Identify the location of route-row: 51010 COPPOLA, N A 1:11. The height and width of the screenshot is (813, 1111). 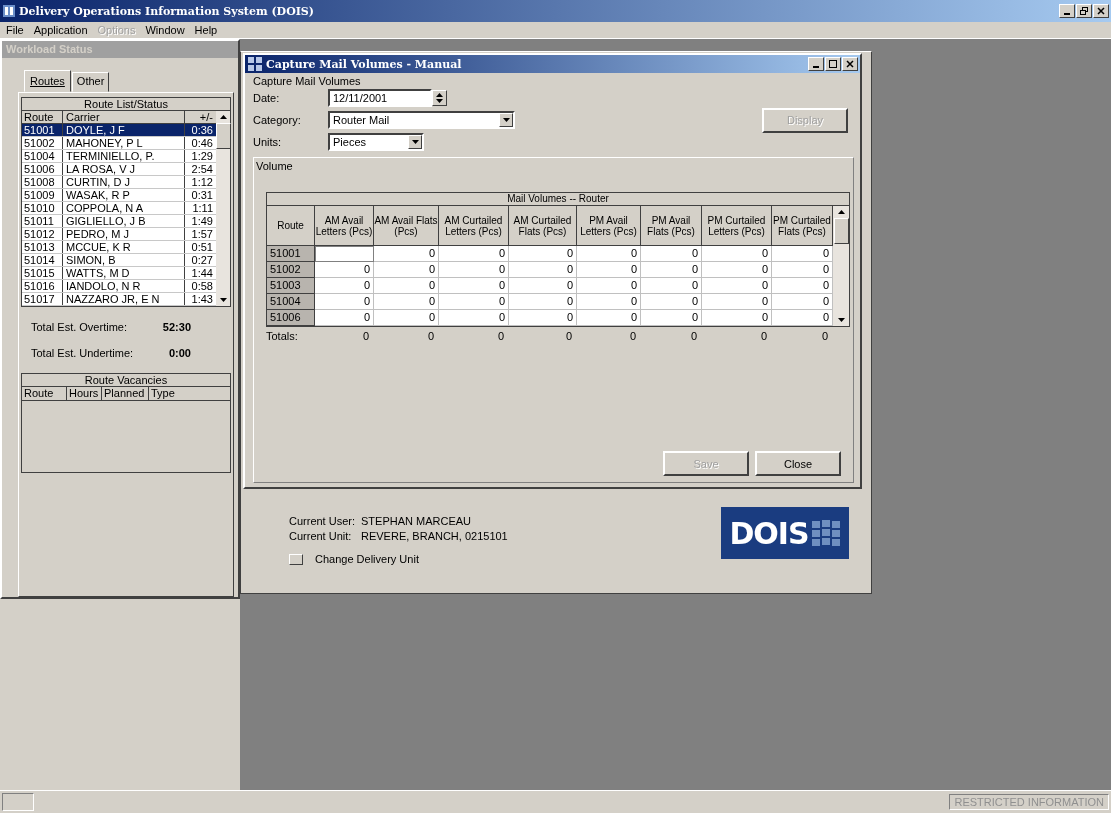
(119, 208).